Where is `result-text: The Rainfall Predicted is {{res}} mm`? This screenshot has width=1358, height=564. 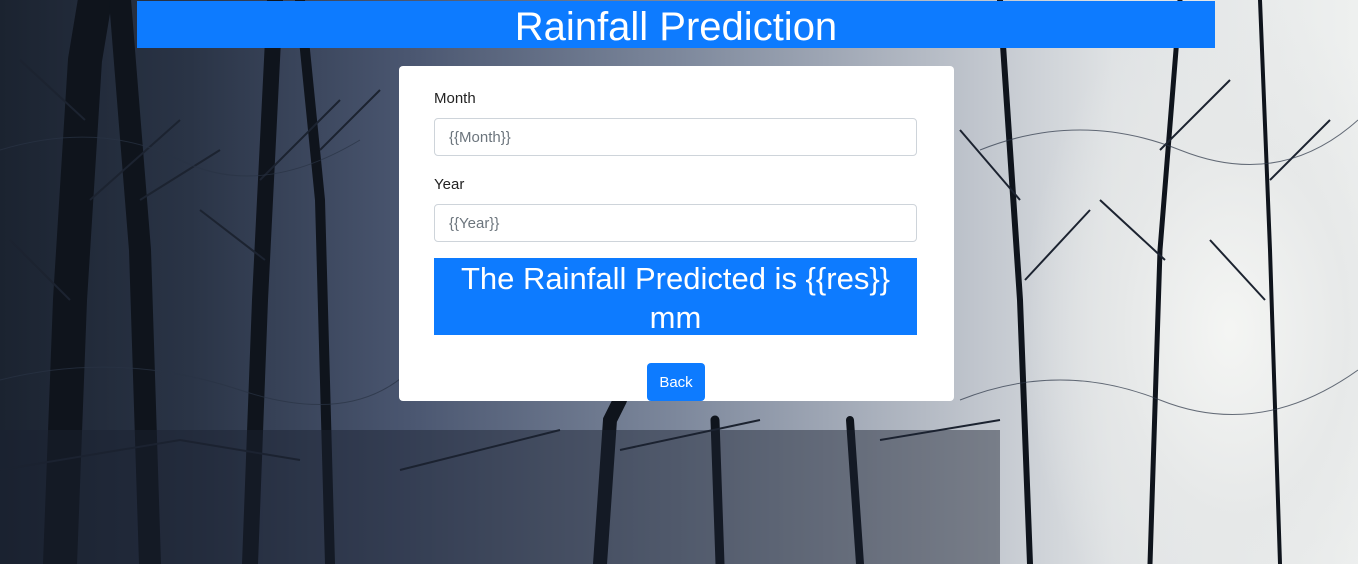 result-text: The Rainfall Predicted is {{res}} mm is located at coordinates (675, 298).